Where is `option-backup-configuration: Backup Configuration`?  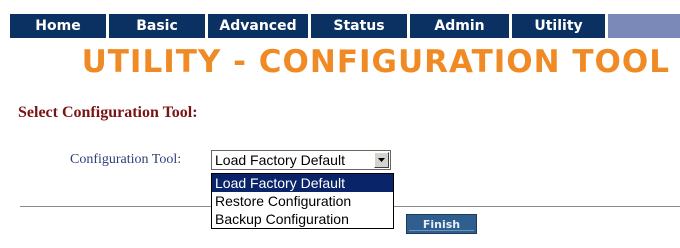
option-backup-configuration: Backup Configuration is located at coordinates (302, 219).